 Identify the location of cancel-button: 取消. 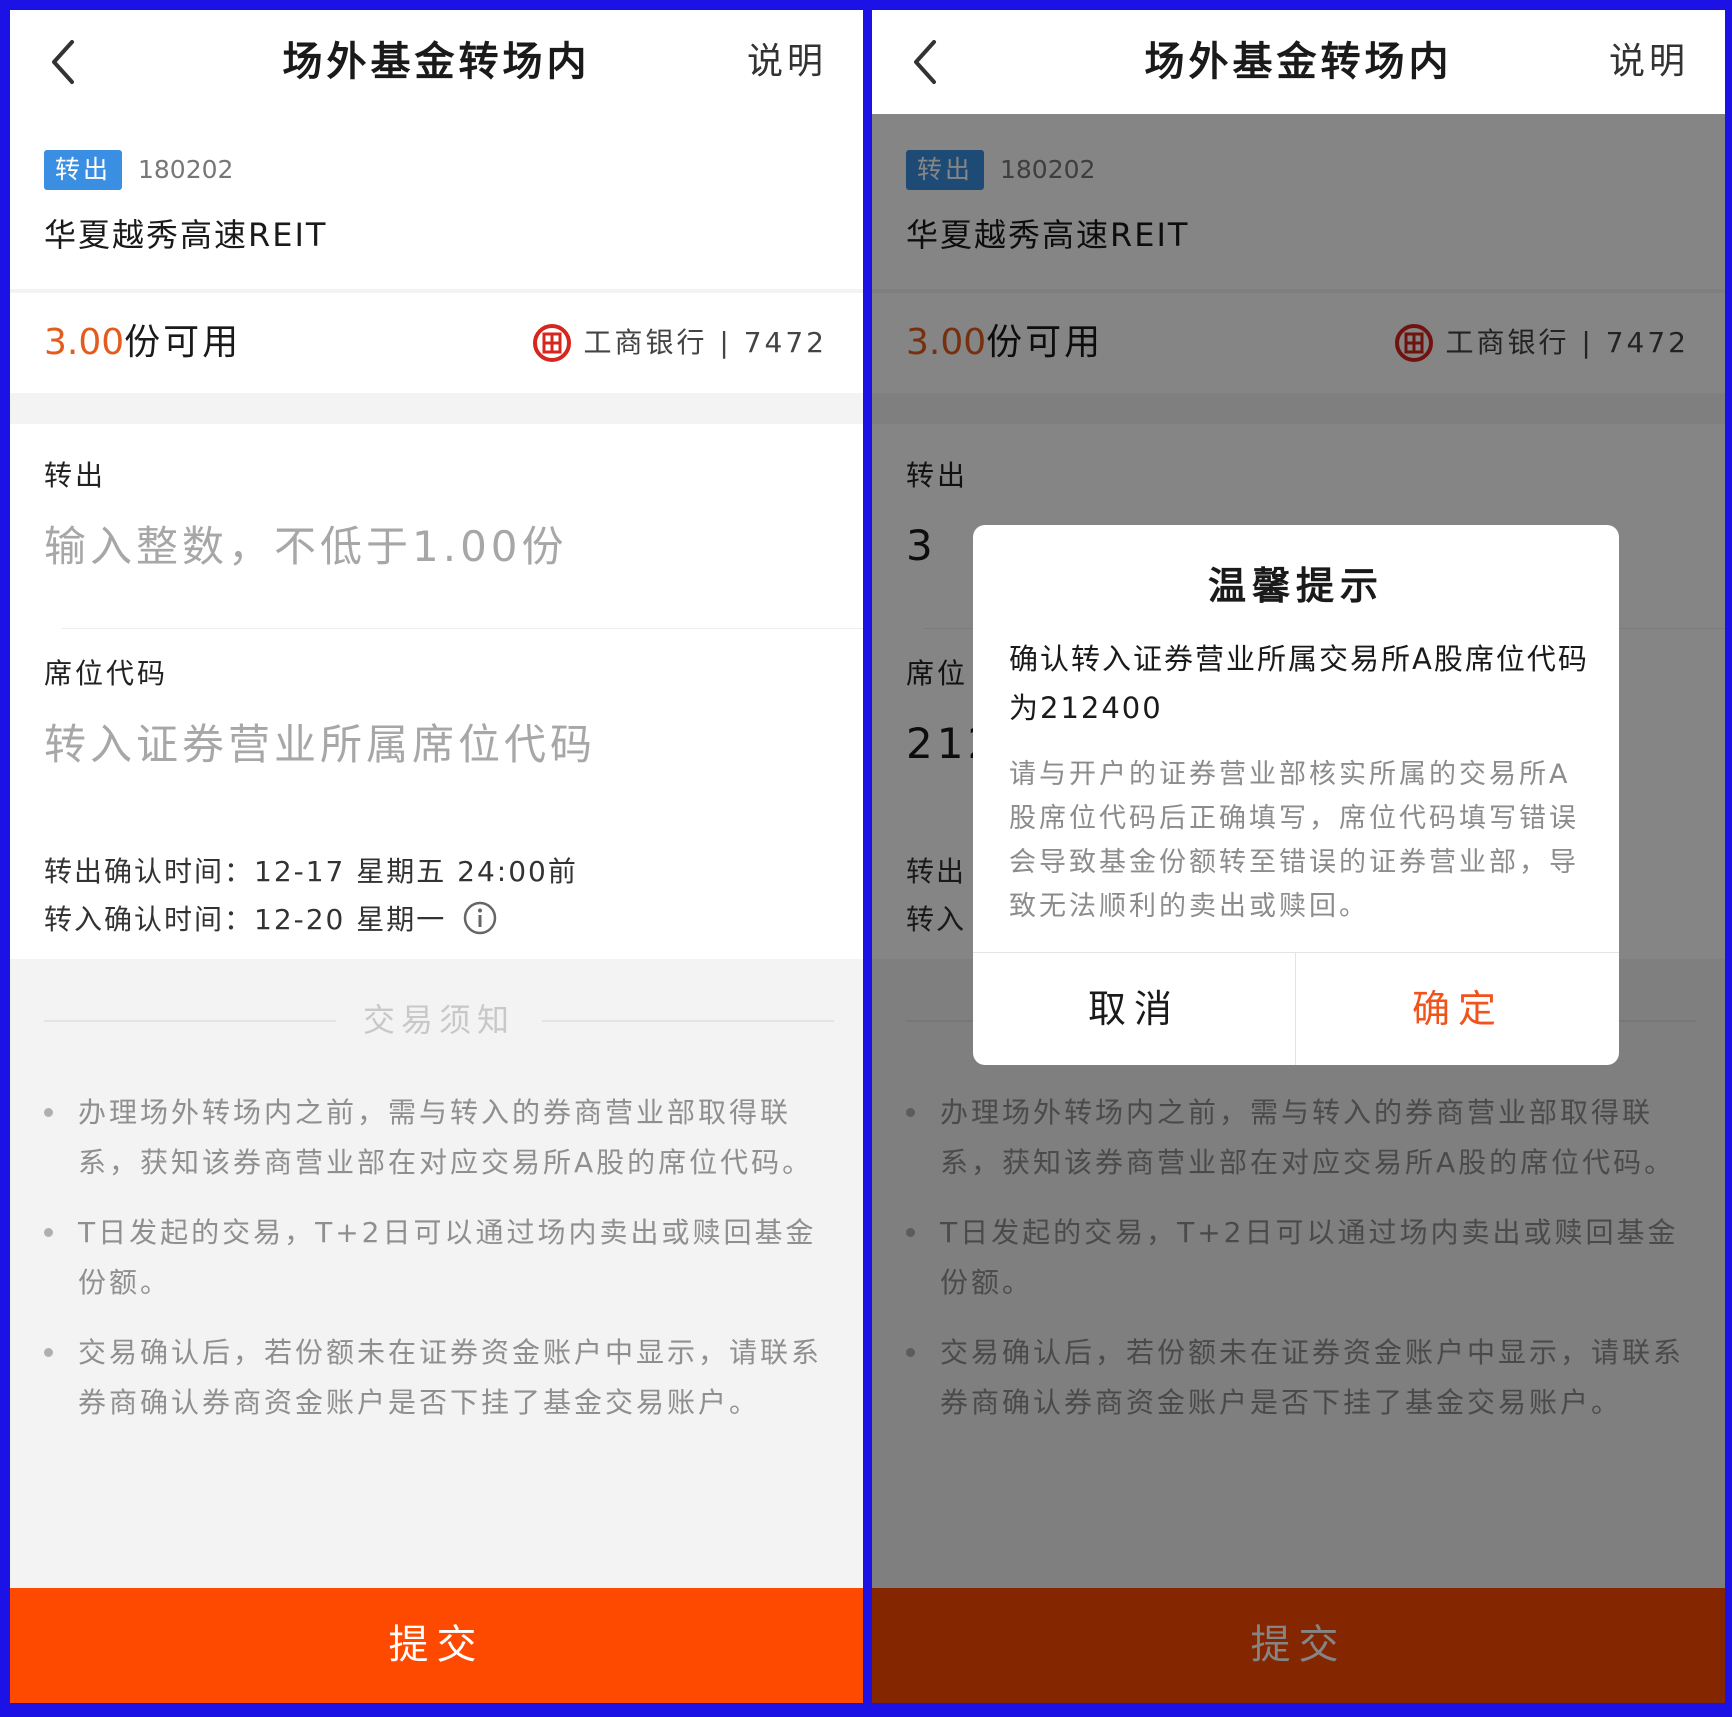
(1134, 1009).